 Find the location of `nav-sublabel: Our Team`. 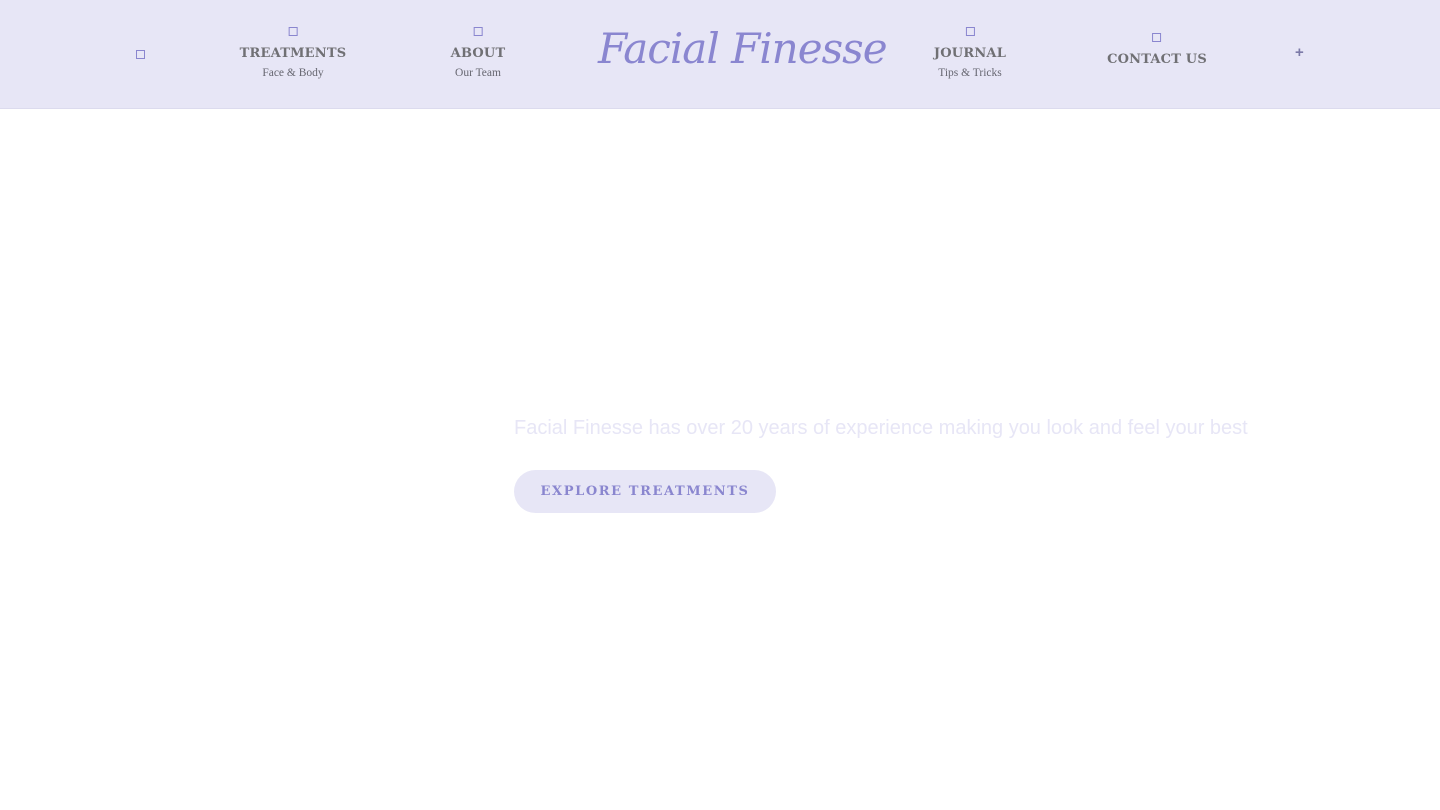

nav-sublabel: Our Team is located at coordinates (478, 73).